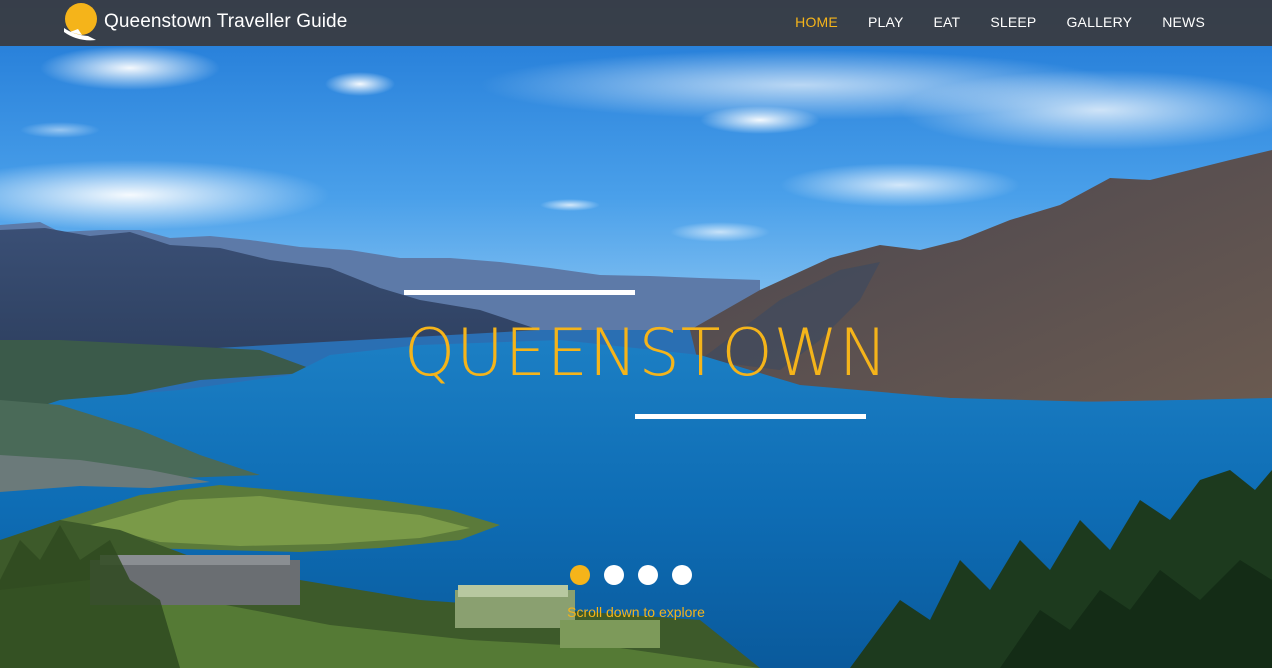  What do you see at coordinates (886, 22) in the screenshot?
I see `nav-play: PLAY` at bounding box center [886, 22].